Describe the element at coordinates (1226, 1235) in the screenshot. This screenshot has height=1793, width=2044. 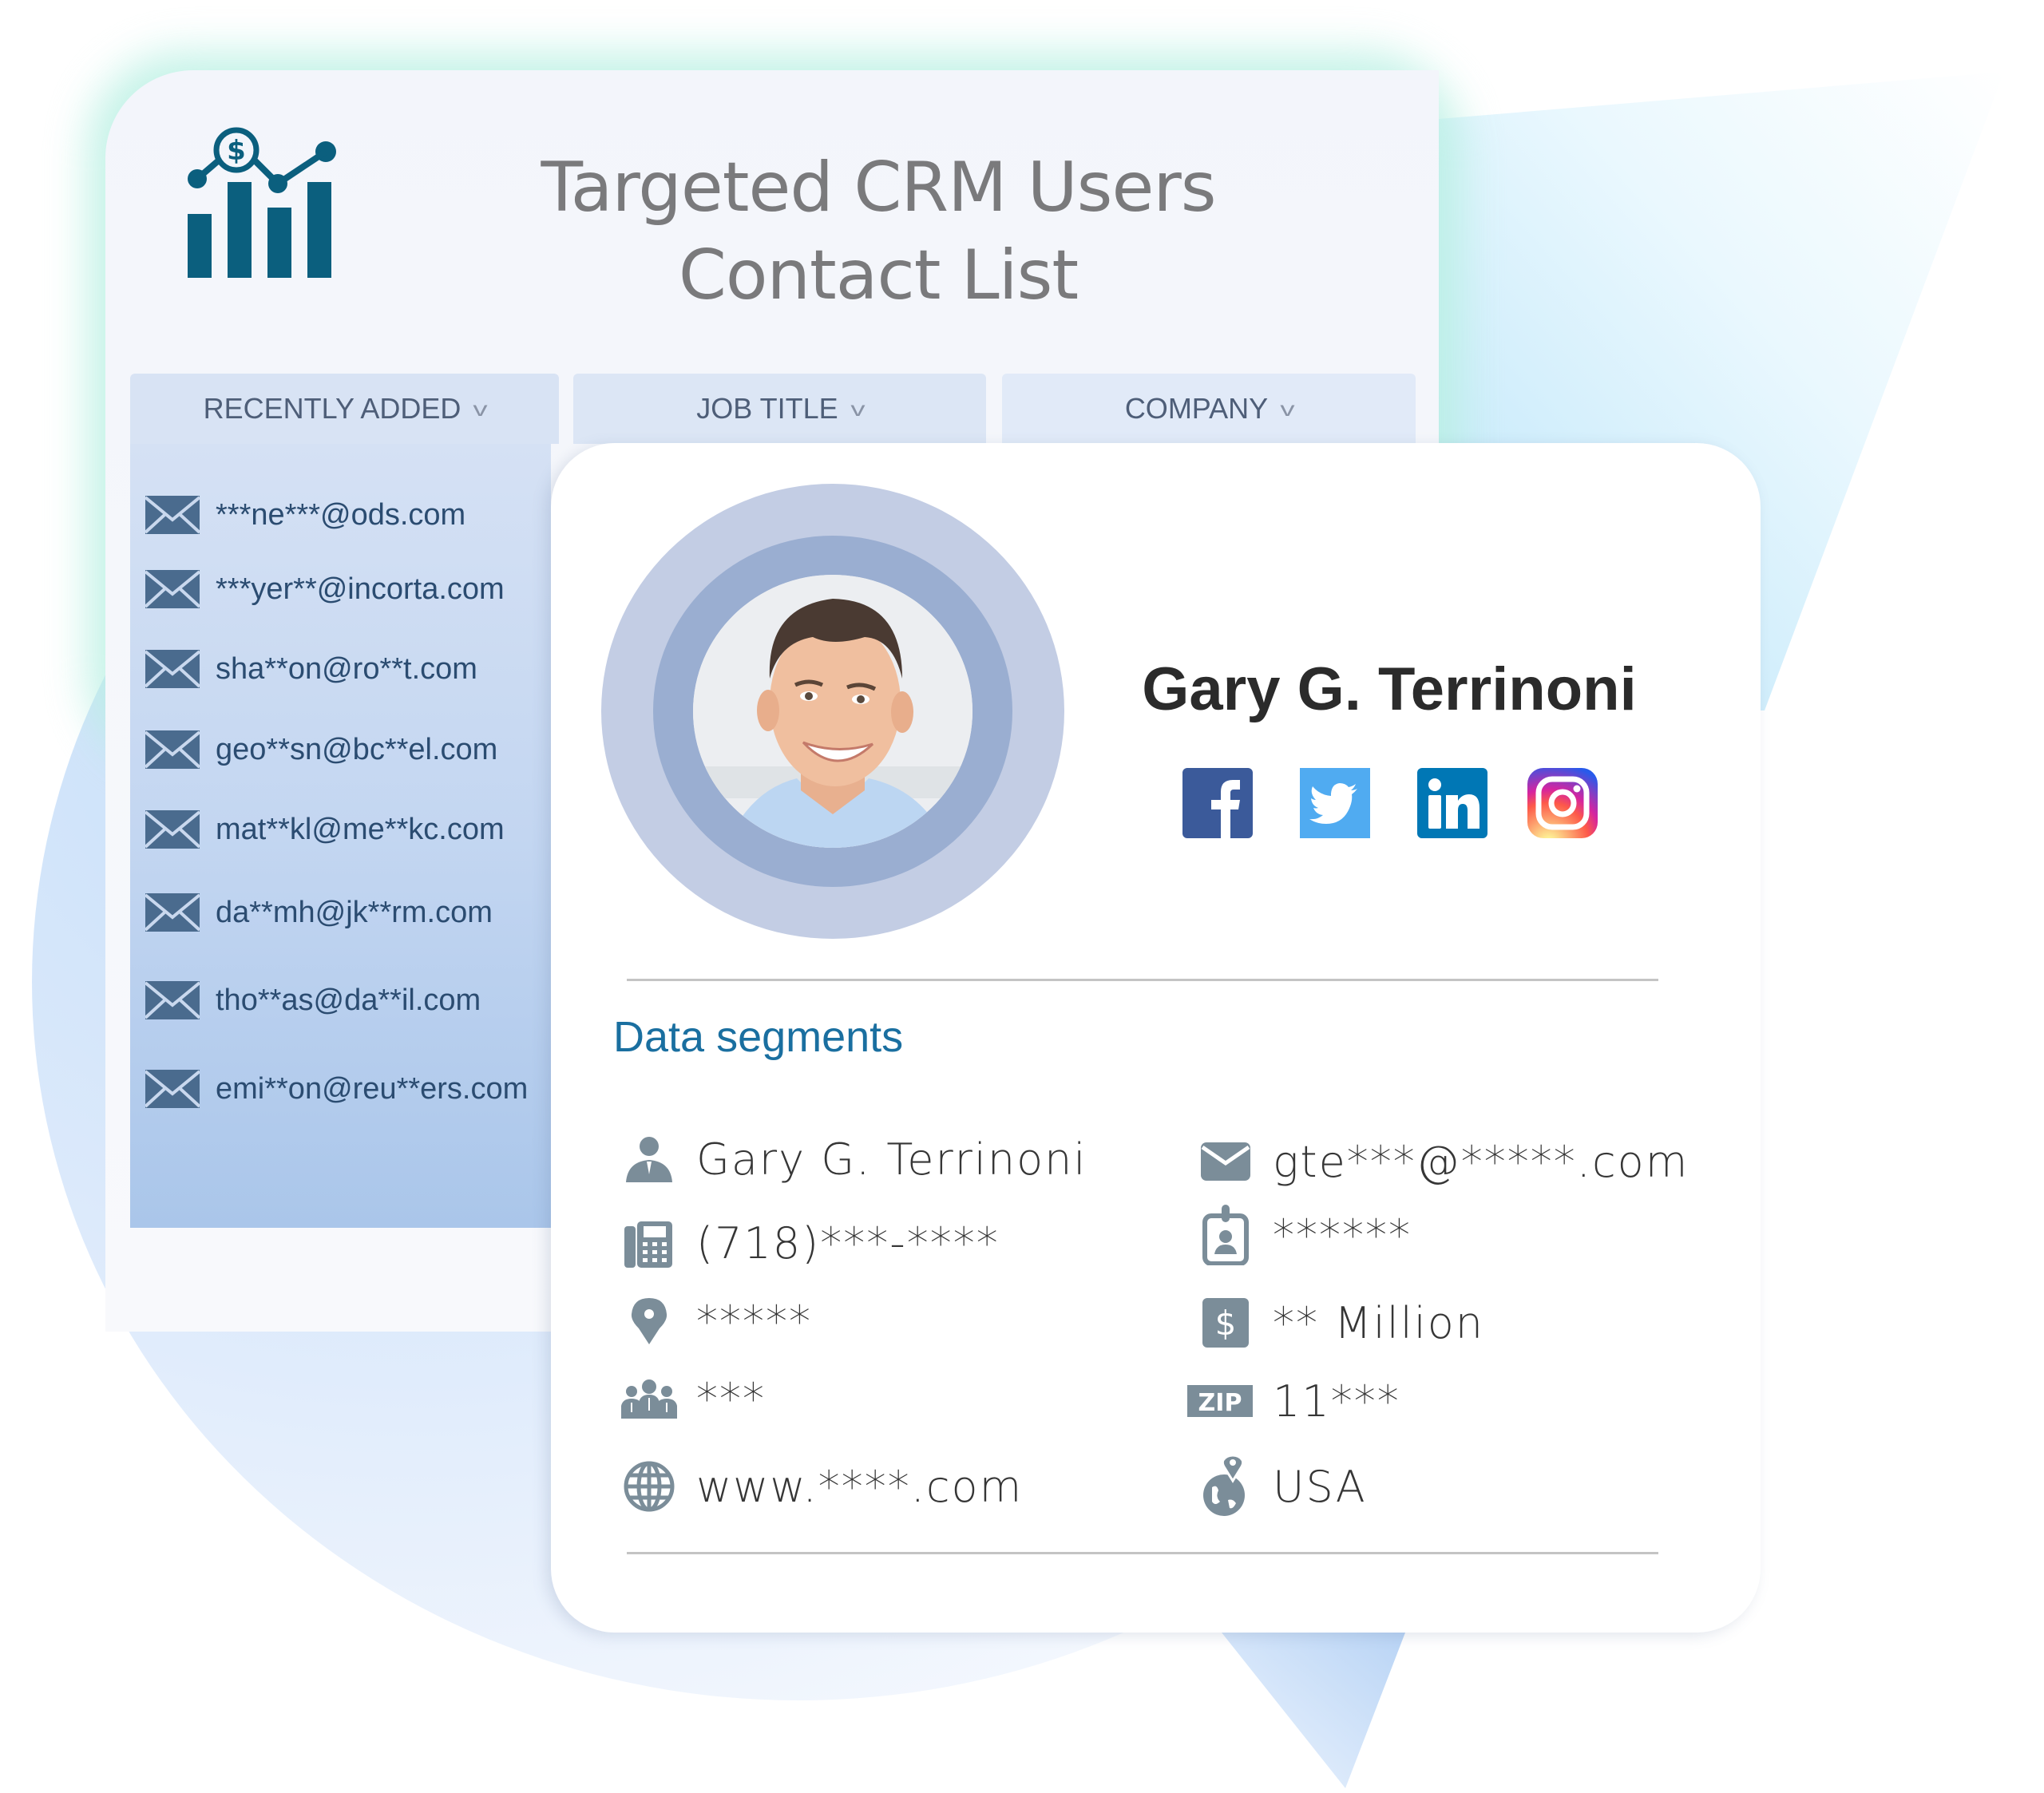
I see `id-badge-icon` at that location.